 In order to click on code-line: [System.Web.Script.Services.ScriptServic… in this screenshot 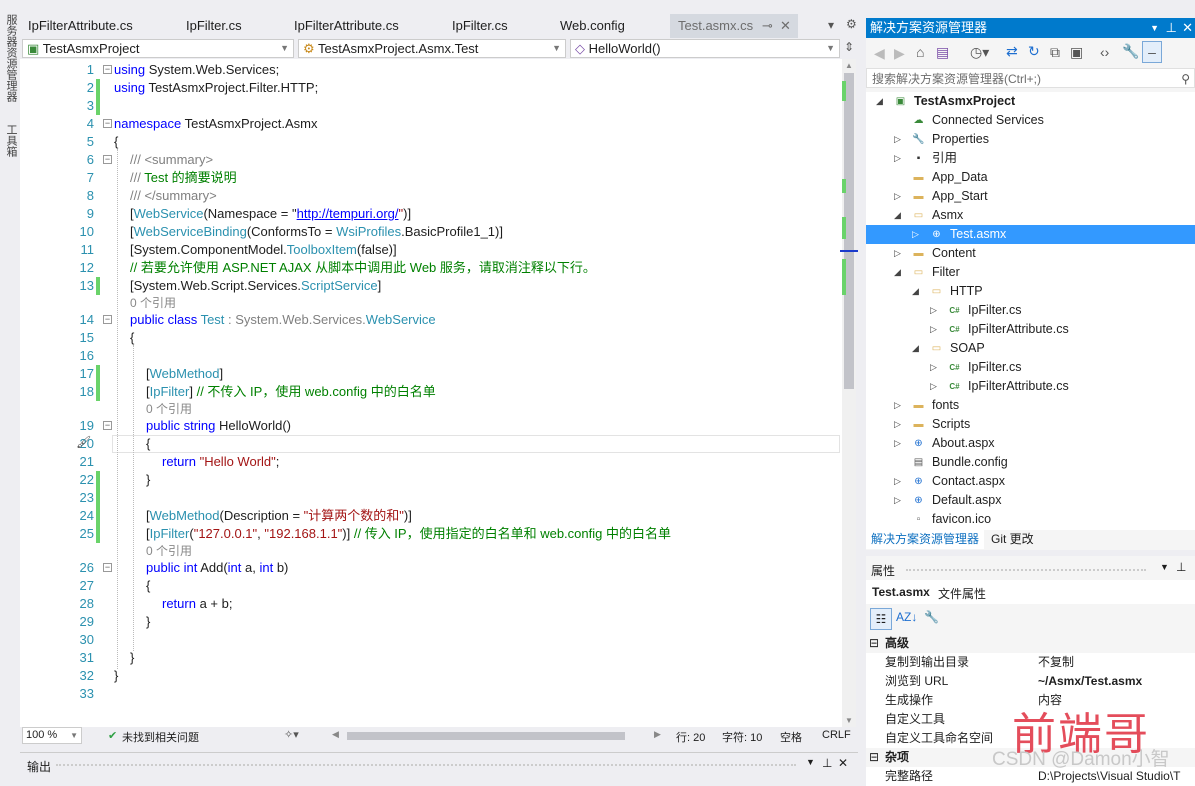, I will do `click(255, 286)`.